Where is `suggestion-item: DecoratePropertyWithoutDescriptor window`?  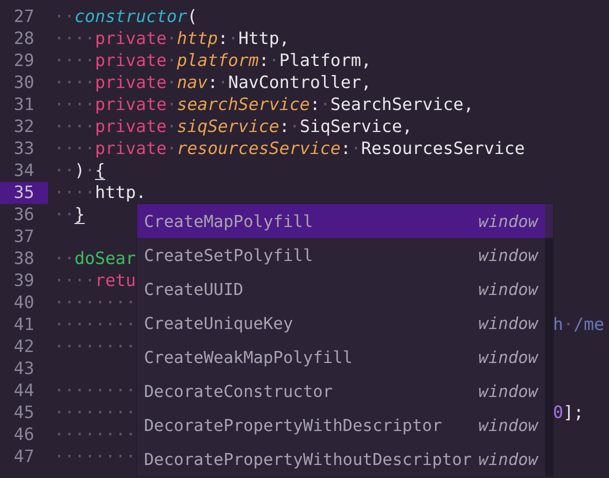 suggestion-item: DecoratePropertyWithoutDescriptor window is located at coordinates (341, 459).